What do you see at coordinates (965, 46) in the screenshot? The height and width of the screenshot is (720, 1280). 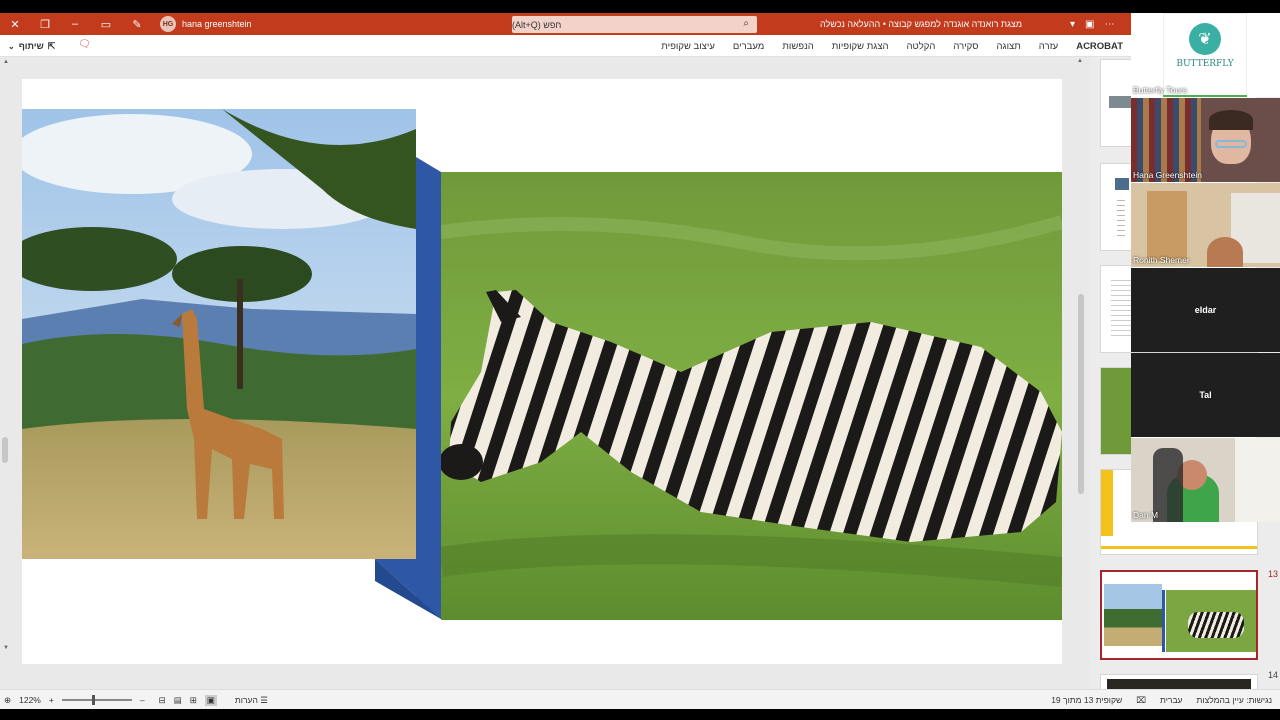 I see `tab-review: סקירה` at bounding box center [965, 46].